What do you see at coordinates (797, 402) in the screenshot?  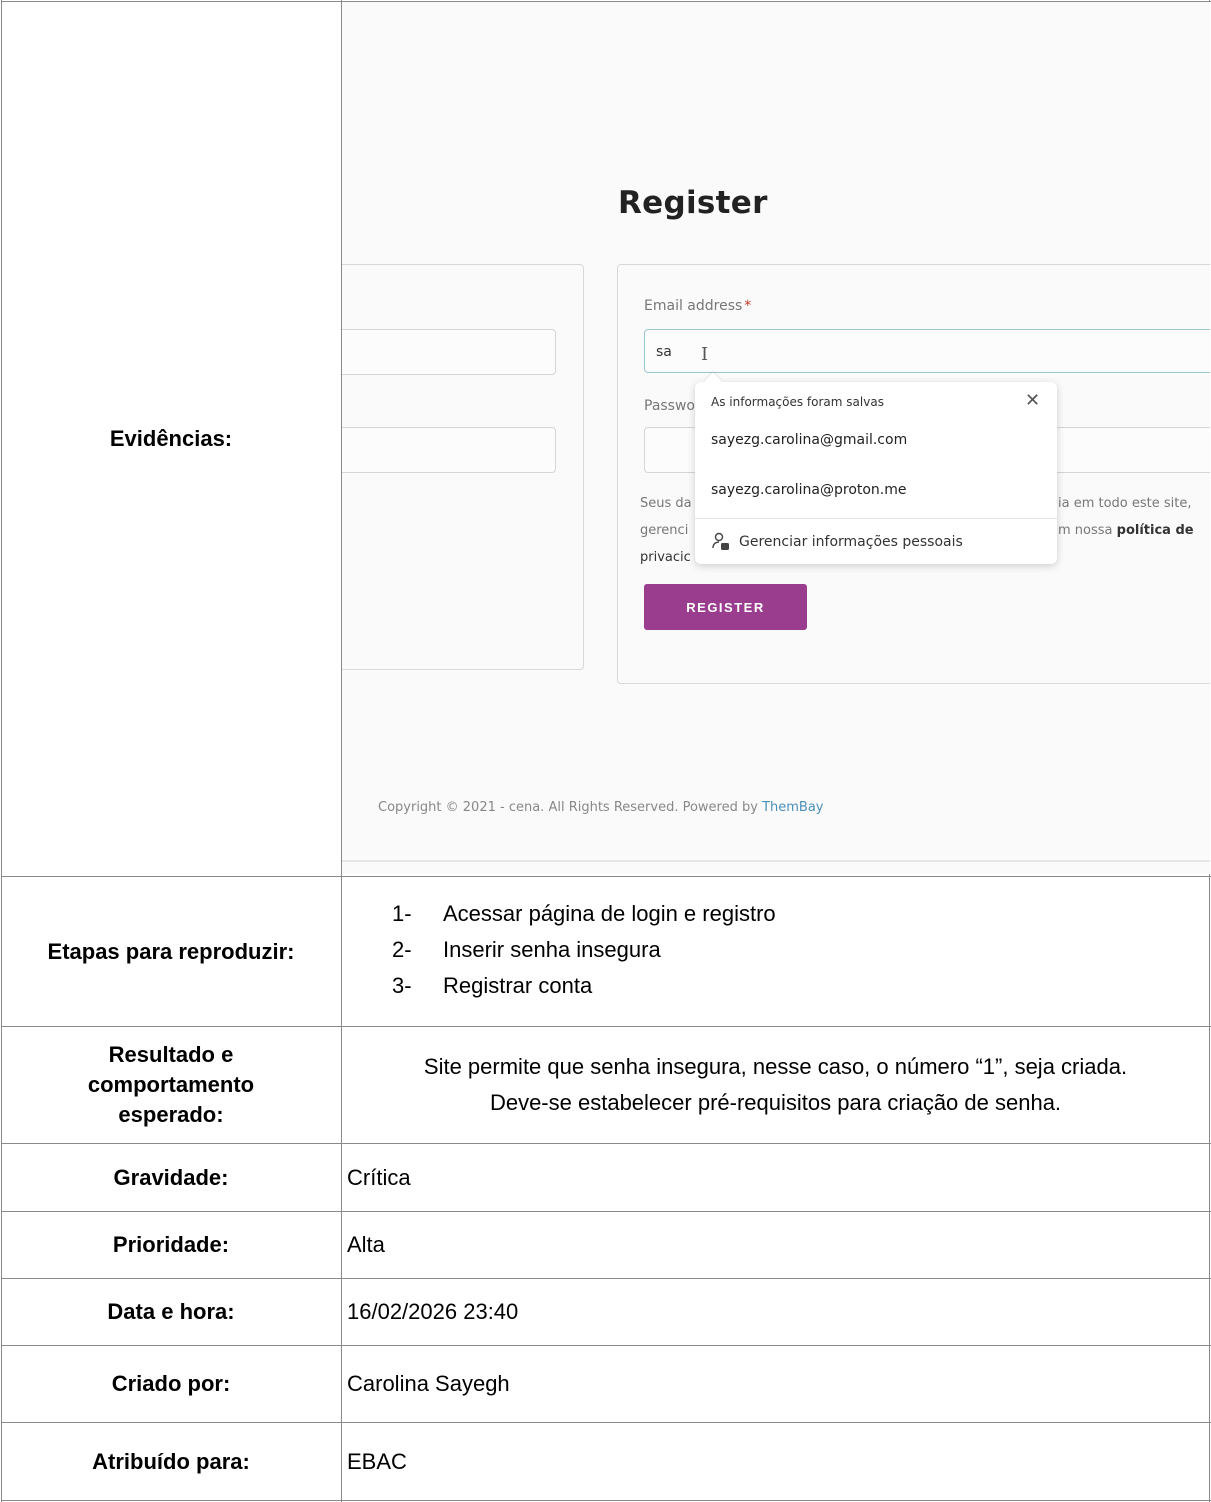 I see `autofill-title: As informações foram salvas` at bounding box center [797, 402].